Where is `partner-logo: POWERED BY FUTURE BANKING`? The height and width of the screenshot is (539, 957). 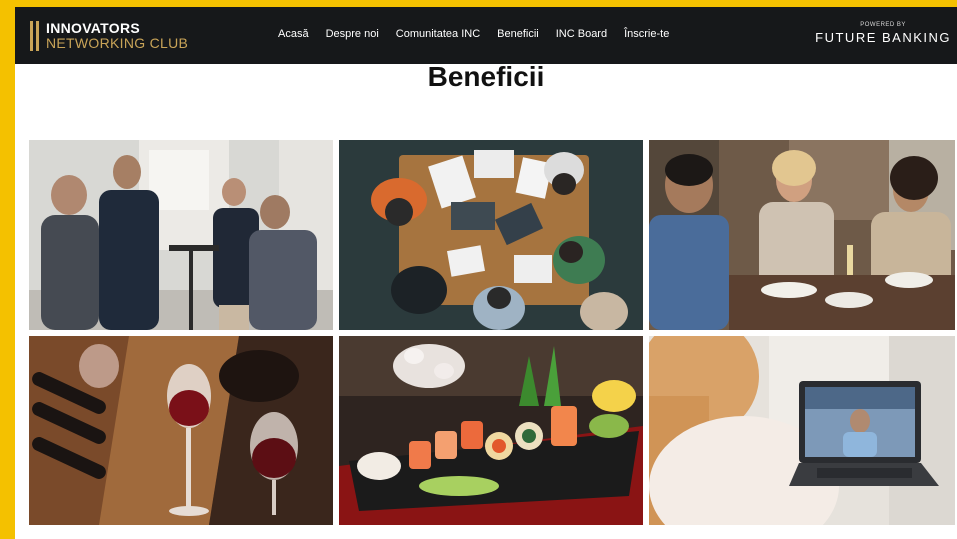 partner-logo: POWERED BY FUTURE BANKING is located at coordinates (883, 33).